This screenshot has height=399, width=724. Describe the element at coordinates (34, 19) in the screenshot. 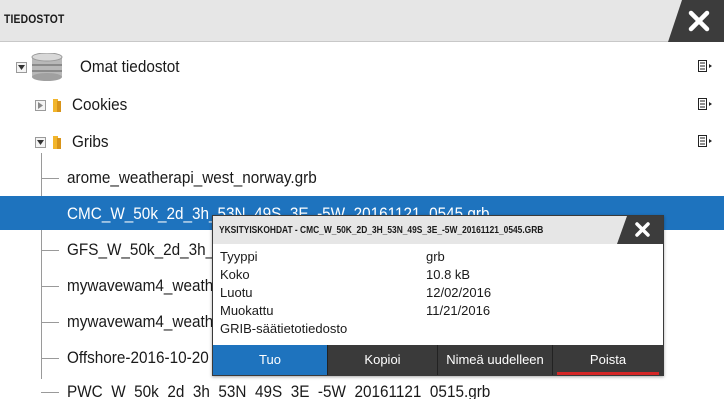

I see `window-title: TIEDOSTOT` at that location.